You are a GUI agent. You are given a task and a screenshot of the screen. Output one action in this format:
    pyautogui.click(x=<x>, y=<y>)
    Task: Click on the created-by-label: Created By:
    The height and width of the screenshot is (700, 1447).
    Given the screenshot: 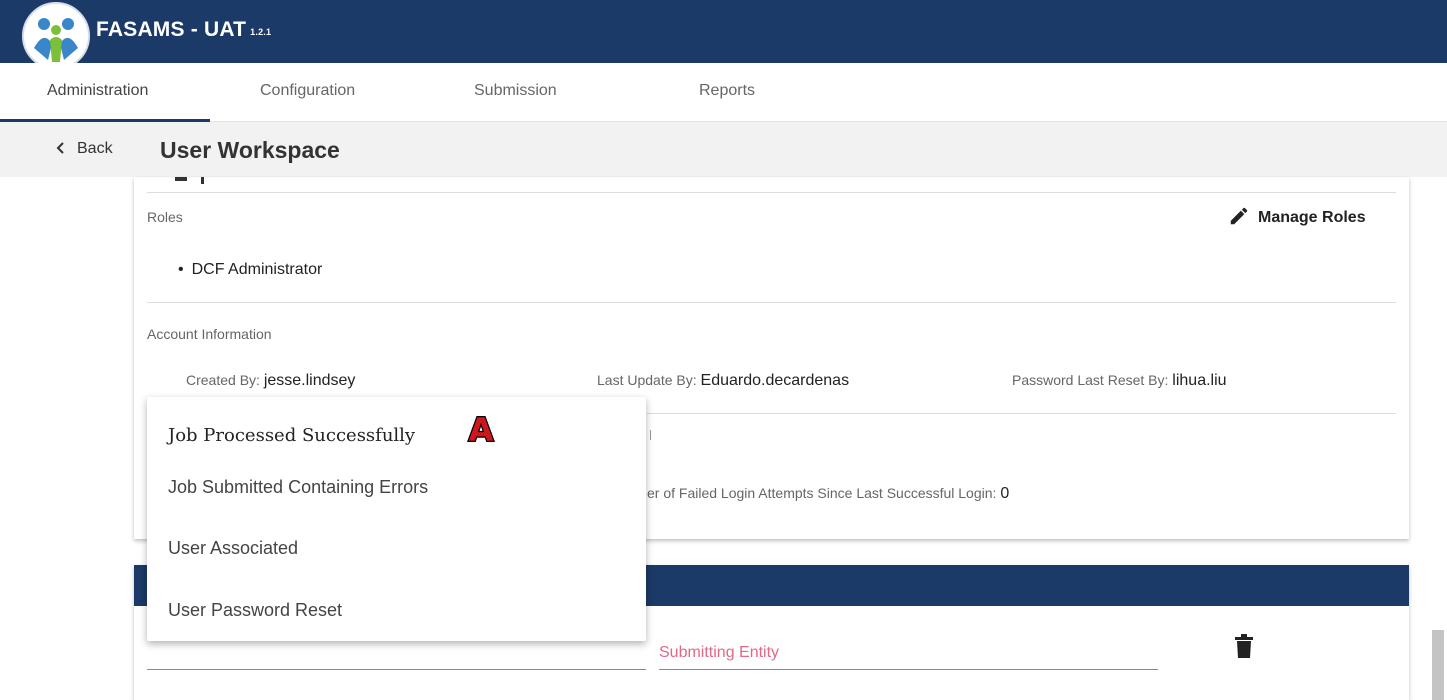 What is the action you would take?
    pyautogui.click(x=223, y=380)
    